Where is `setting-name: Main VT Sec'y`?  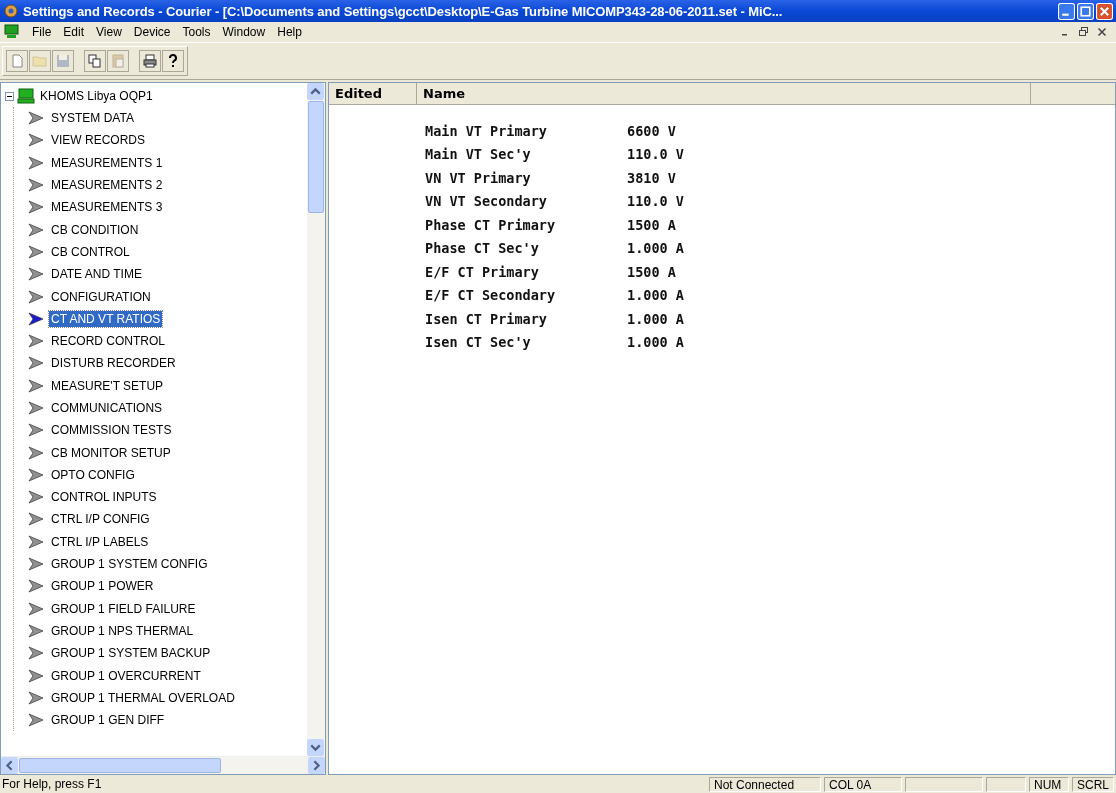
setting-name: Main VT Sec'y is located at coordinates (478, 154).